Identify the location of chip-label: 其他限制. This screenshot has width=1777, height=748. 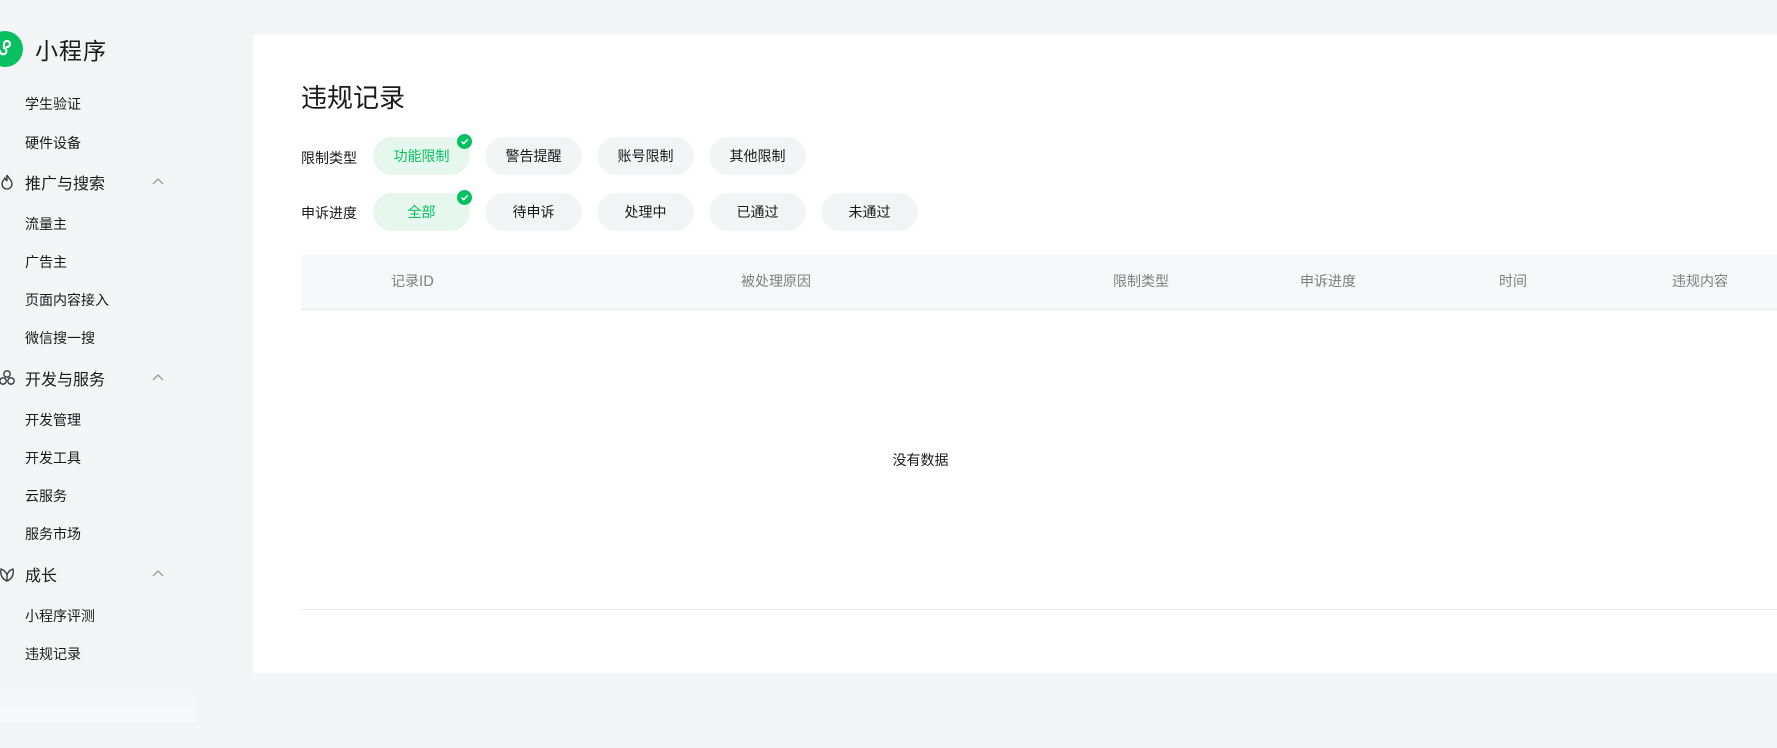
(757, 157).